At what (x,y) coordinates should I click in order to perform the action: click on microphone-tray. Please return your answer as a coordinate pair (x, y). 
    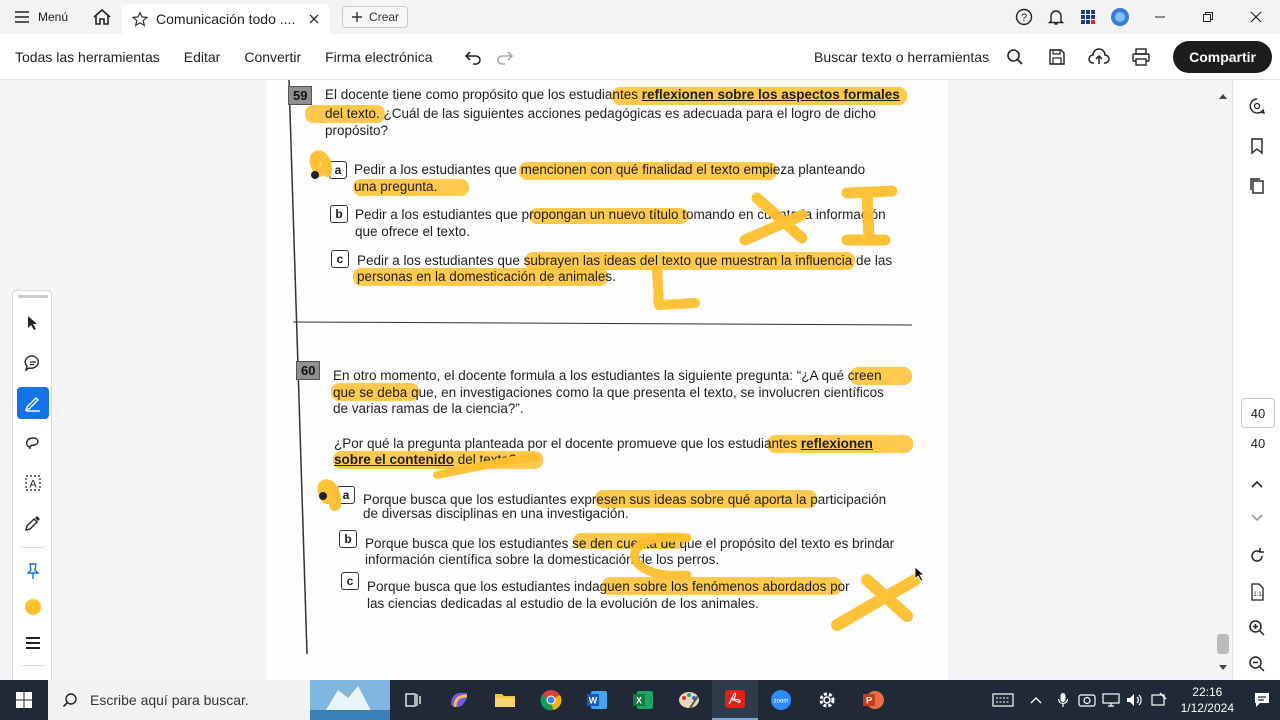
    Looking at the image, I should click on (1063, 700).